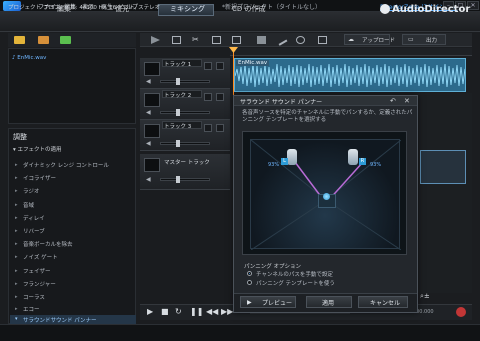  What do you see at coordinates (236, 40) in the screenshot?
I see `copy-icon` at bounding box center [236, 40].